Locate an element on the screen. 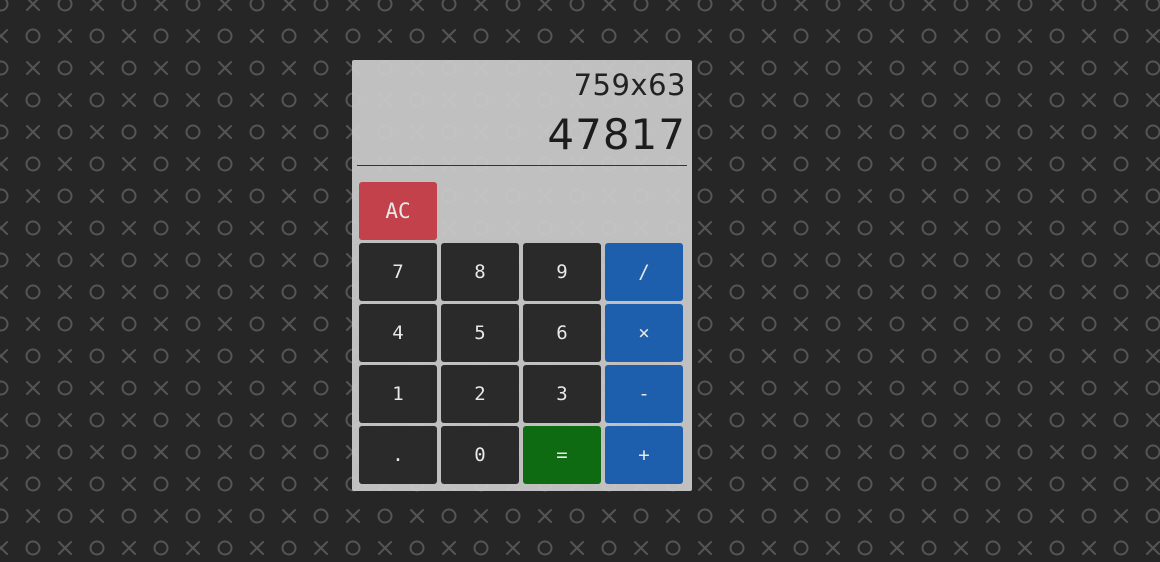 The image size is (1160, 562). decimal-button: . is located at coordinates (398, 455).